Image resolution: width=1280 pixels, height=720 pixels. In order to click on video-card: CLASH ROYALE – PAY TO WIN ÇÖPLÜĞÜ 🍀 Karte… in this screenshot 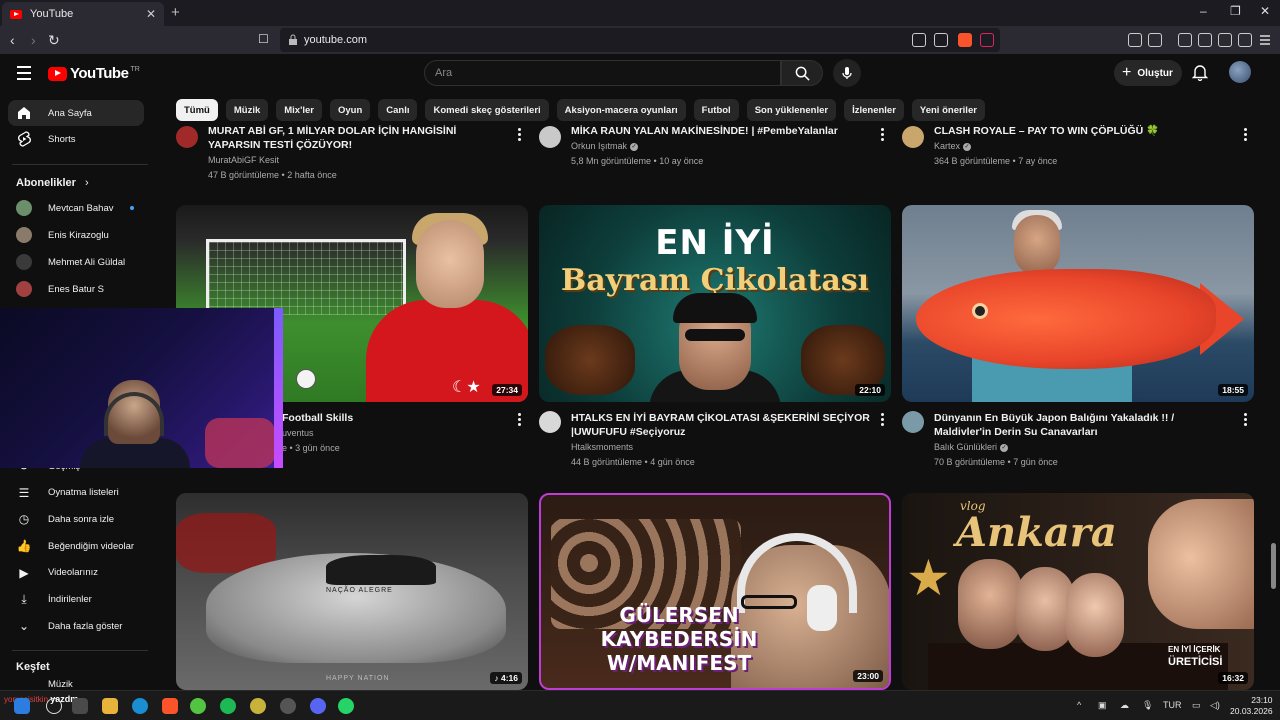, I will do `click(1078, 155)`.